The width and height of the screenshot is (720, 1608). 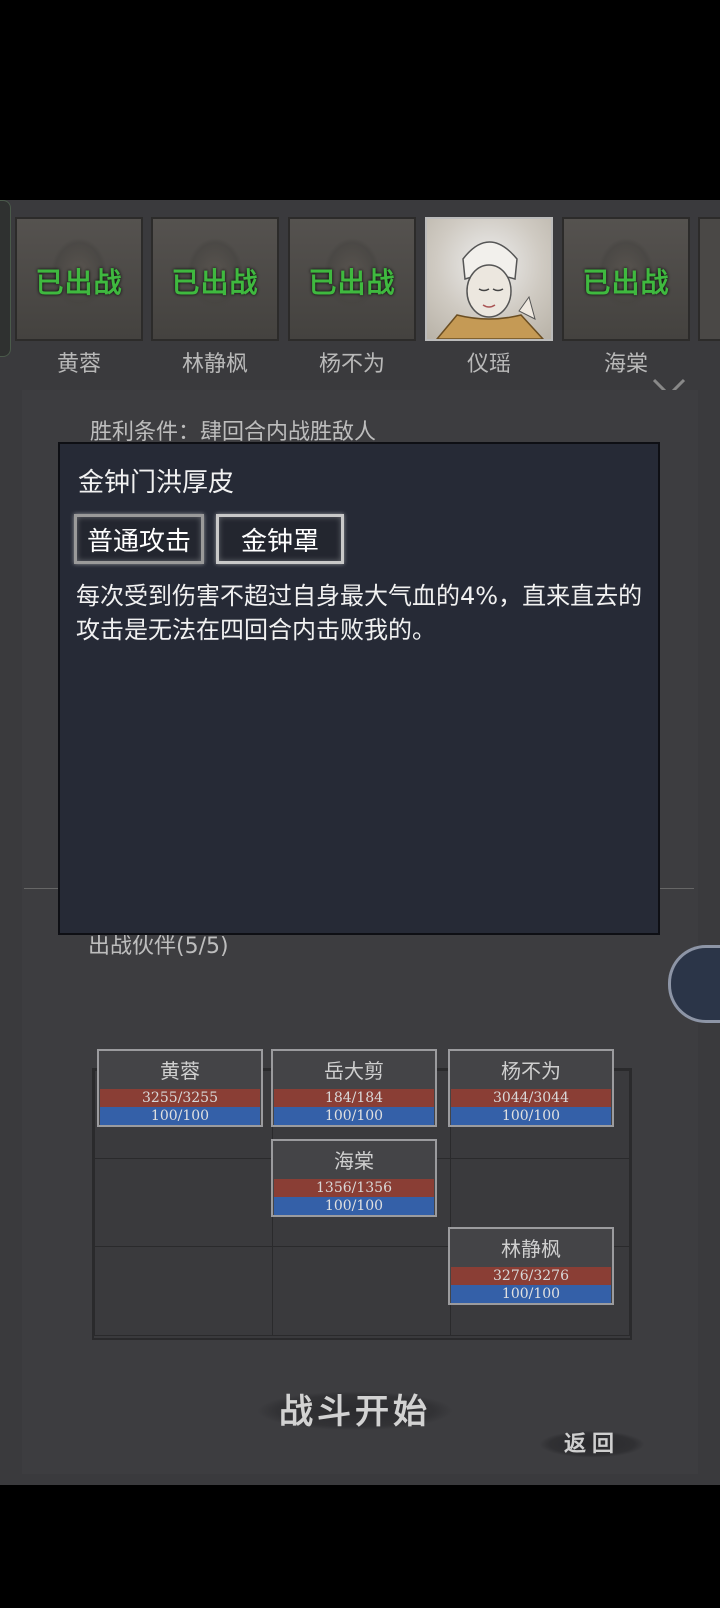 What do you see at coordinates (354, 1188) in the screenshot?
I see `hp-bar: 1356/1356` at bounding box center [354, 1188].